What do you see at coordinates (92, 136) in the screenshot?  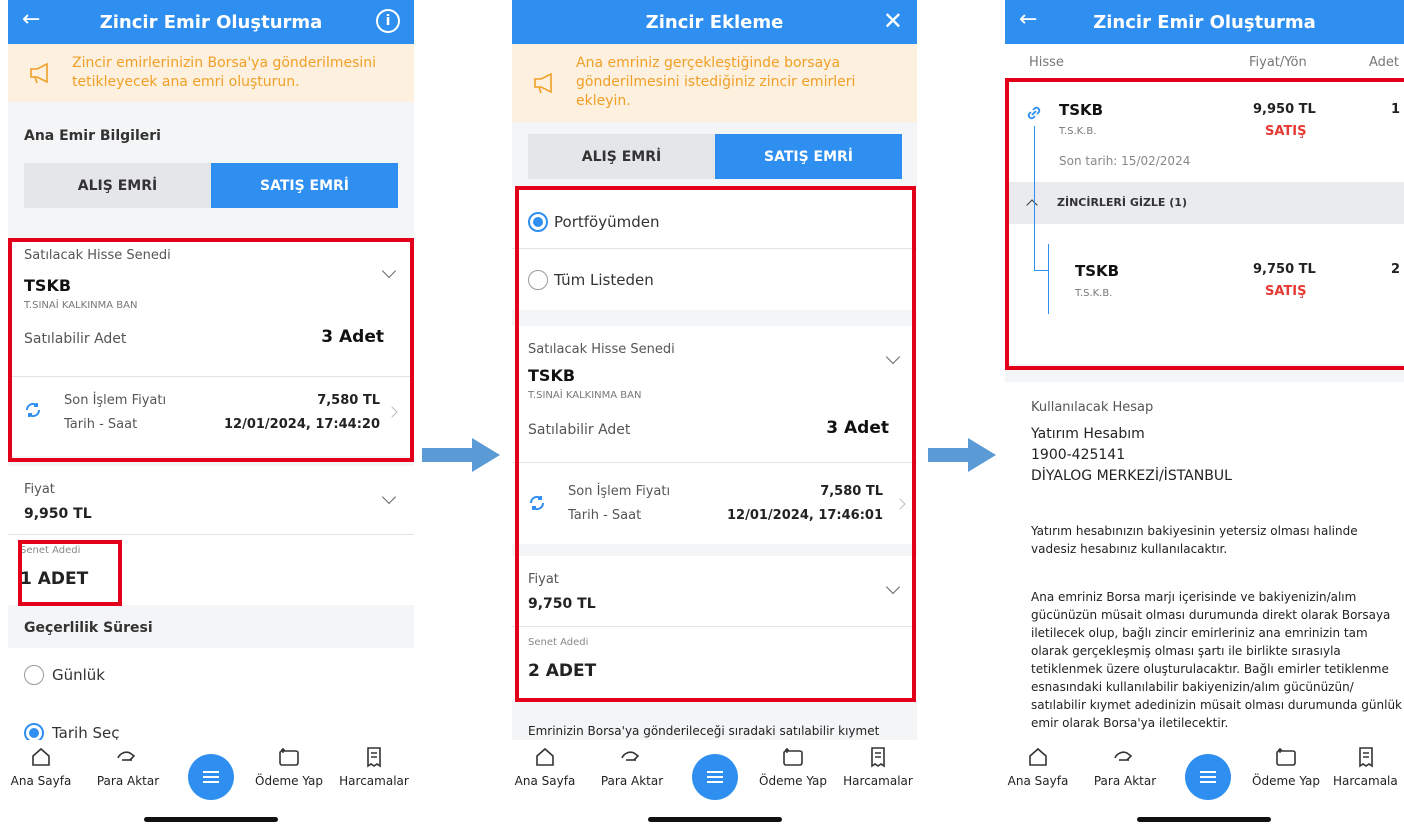 I see `section-title: Ana Emir Bilgileri` at bounding box center [92, 136].